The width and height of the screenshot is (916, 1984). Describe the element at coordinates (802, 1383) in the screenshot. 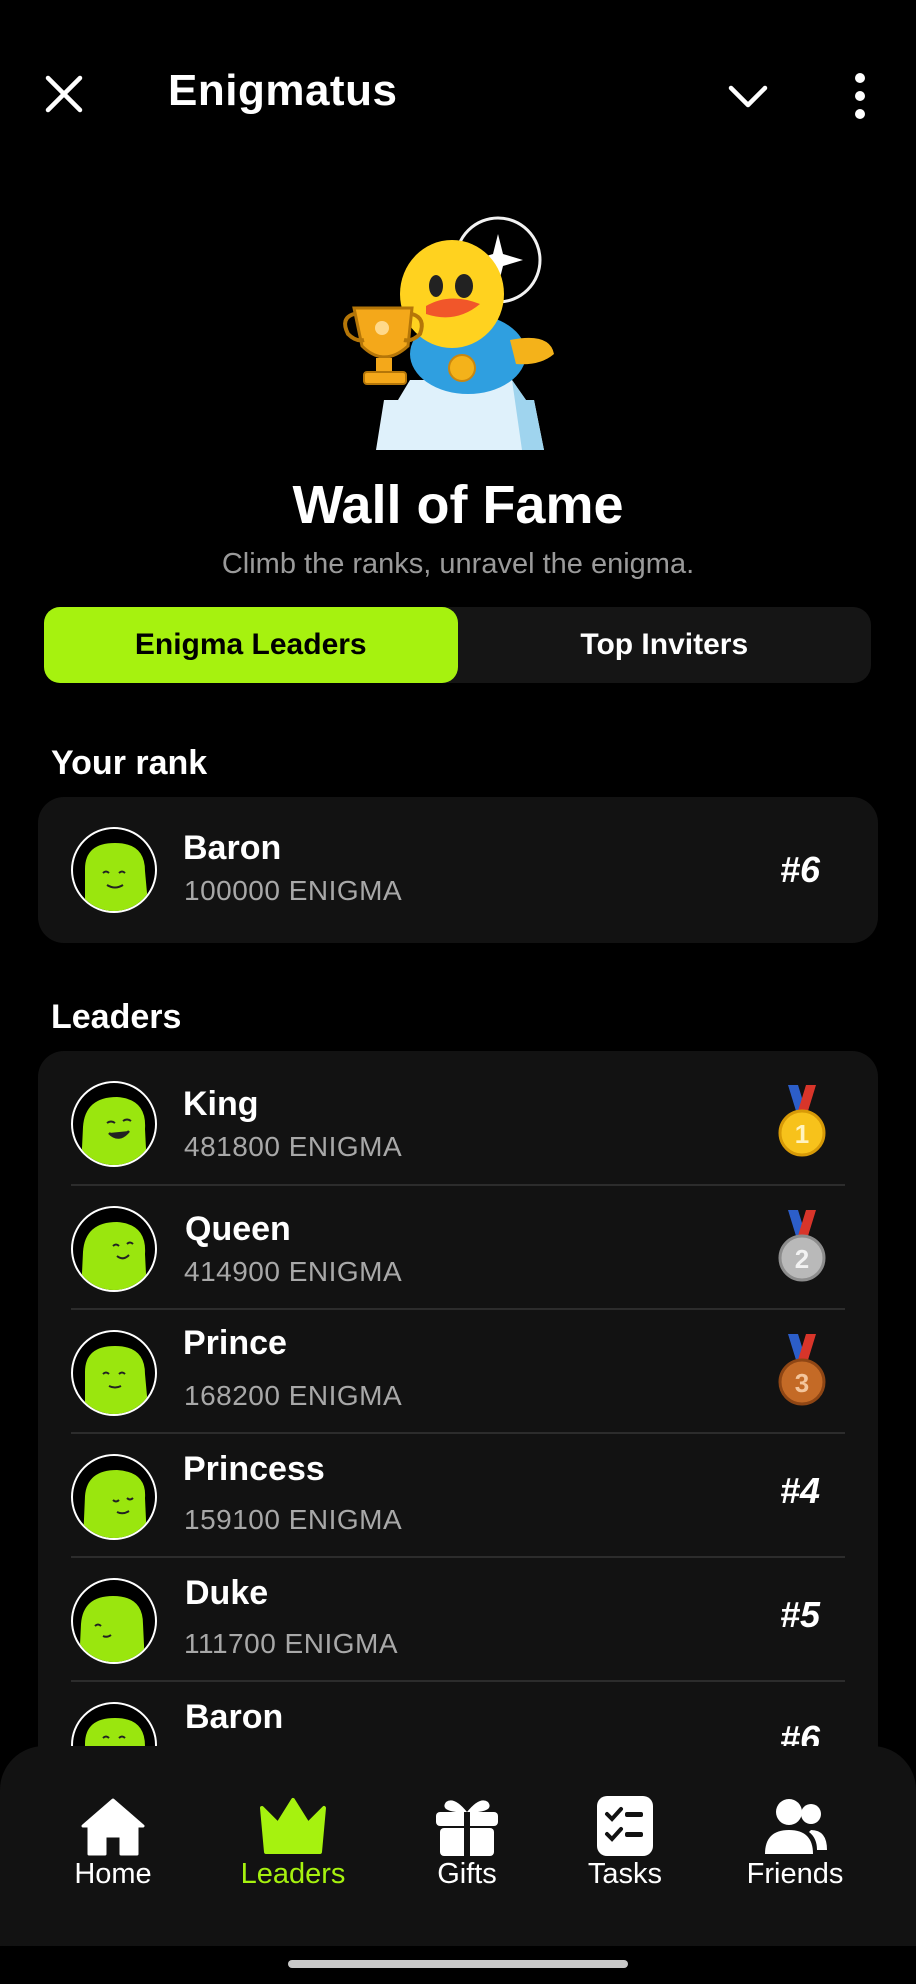

I see `medal-number: 3` at that location.